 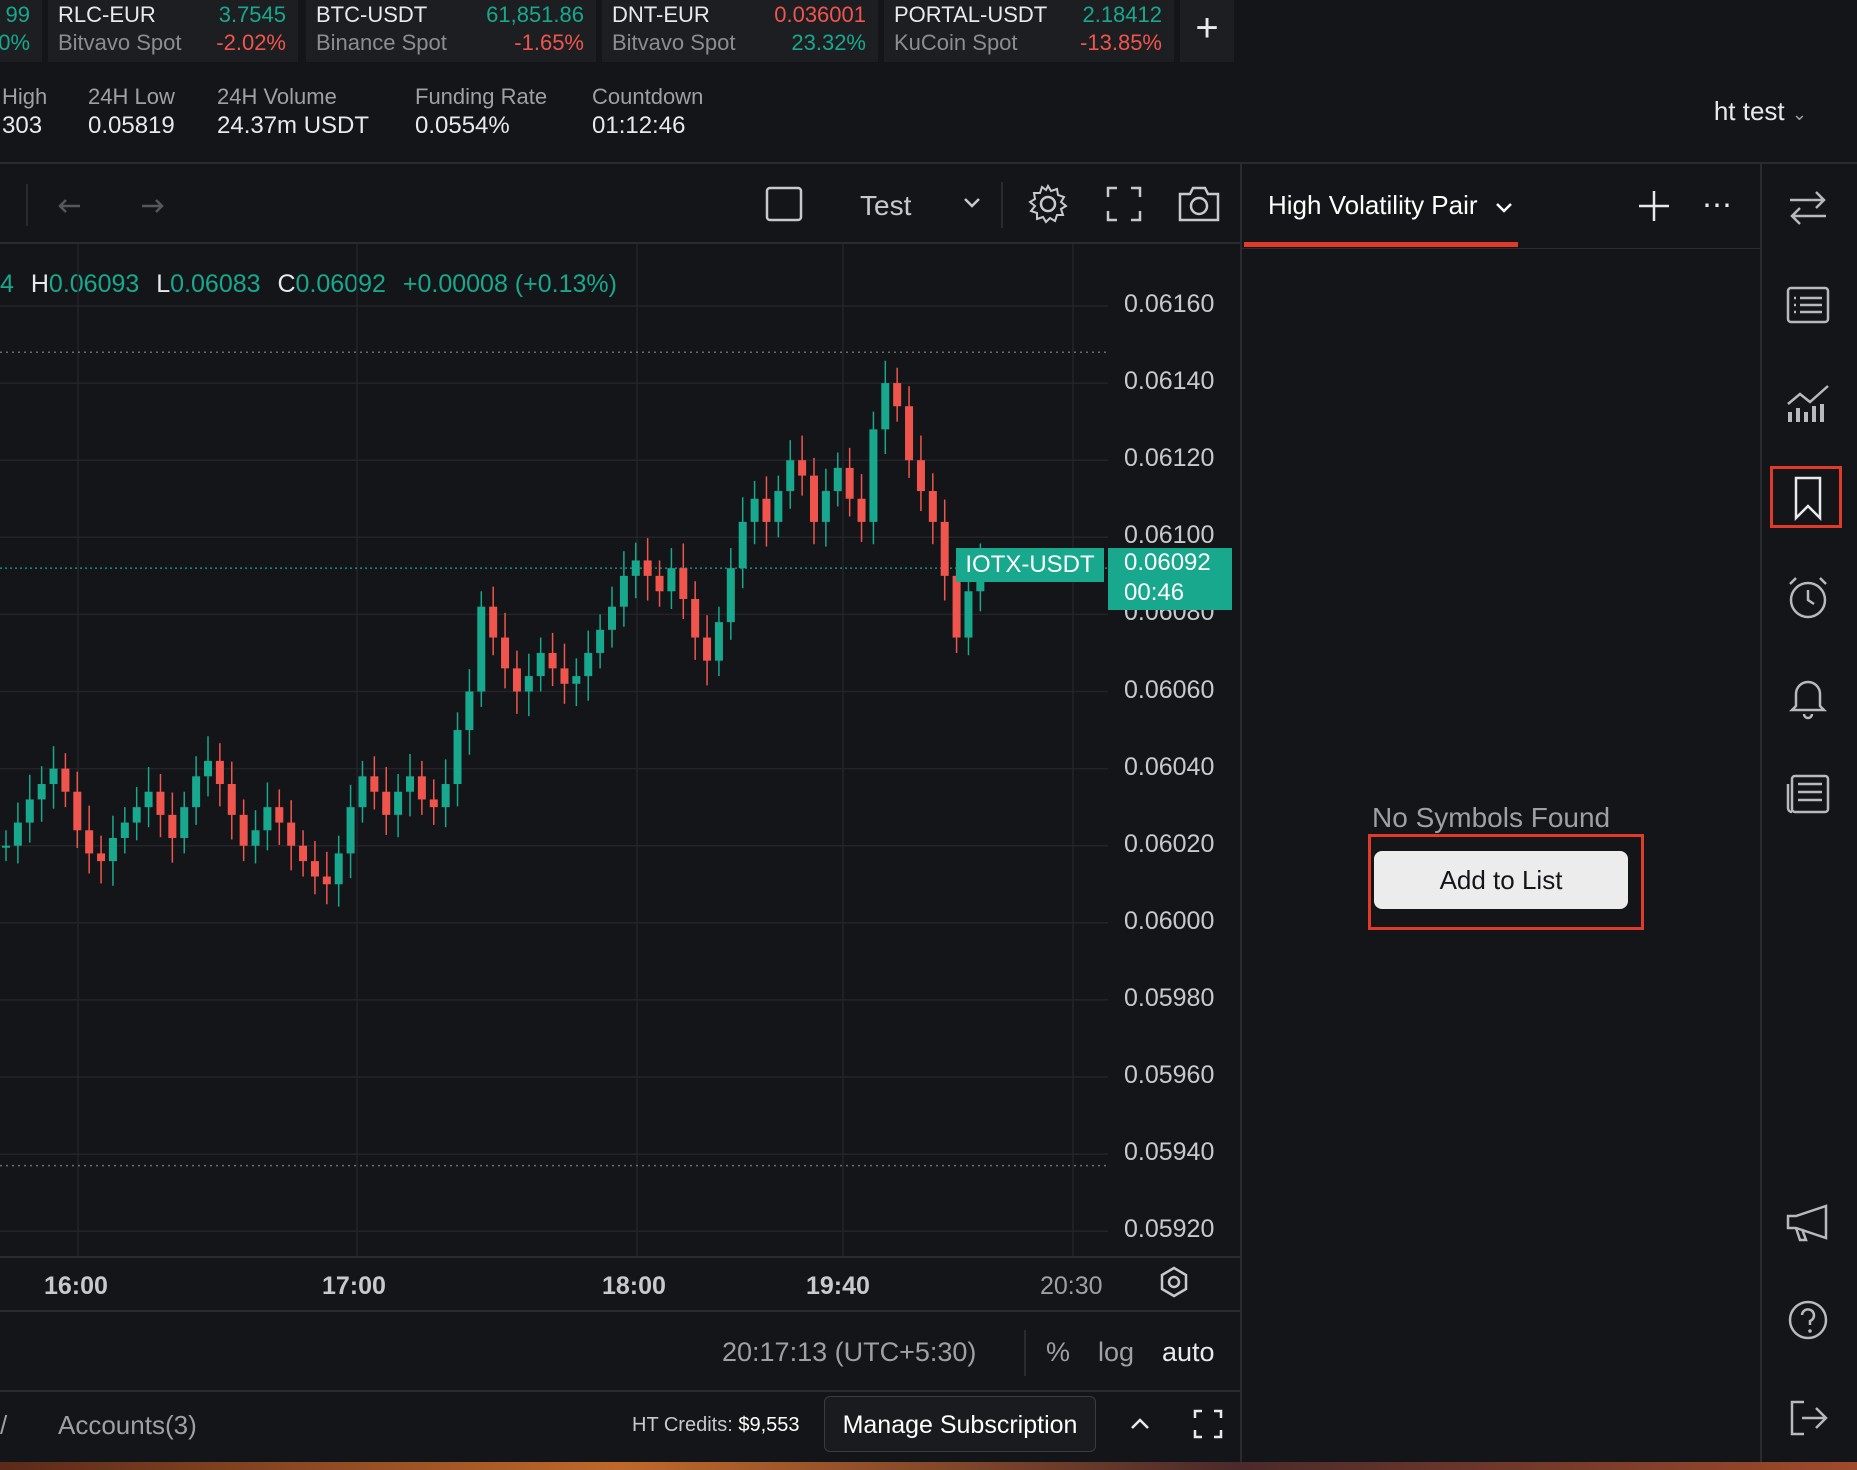 I want to click on alarm-clock-icon, so click(x=1808, y=598).